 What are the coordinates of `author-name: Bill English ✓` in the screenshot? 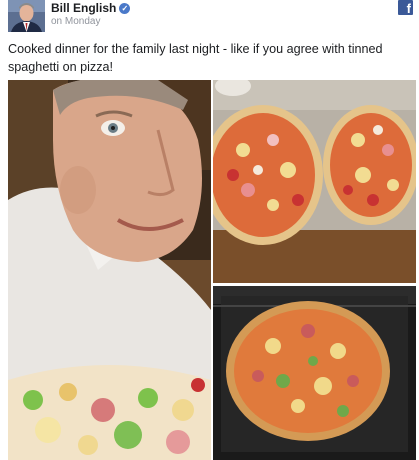 It's located at (91, 8).